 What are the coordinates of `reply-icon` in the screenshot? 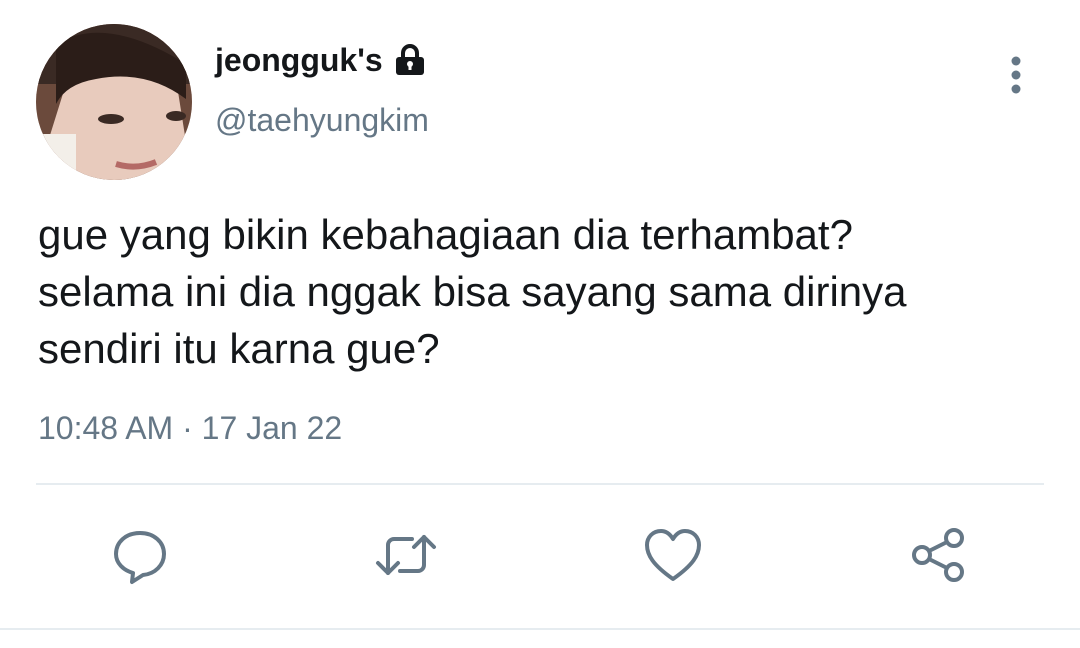 It's located at (140, 557).